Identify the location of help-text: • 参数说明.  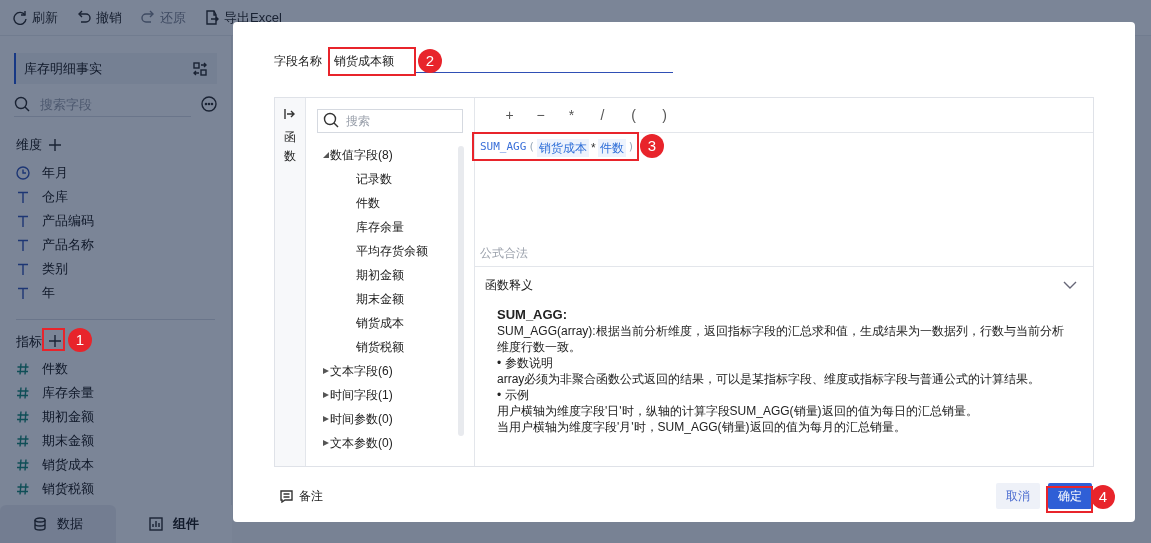
(525, 363).